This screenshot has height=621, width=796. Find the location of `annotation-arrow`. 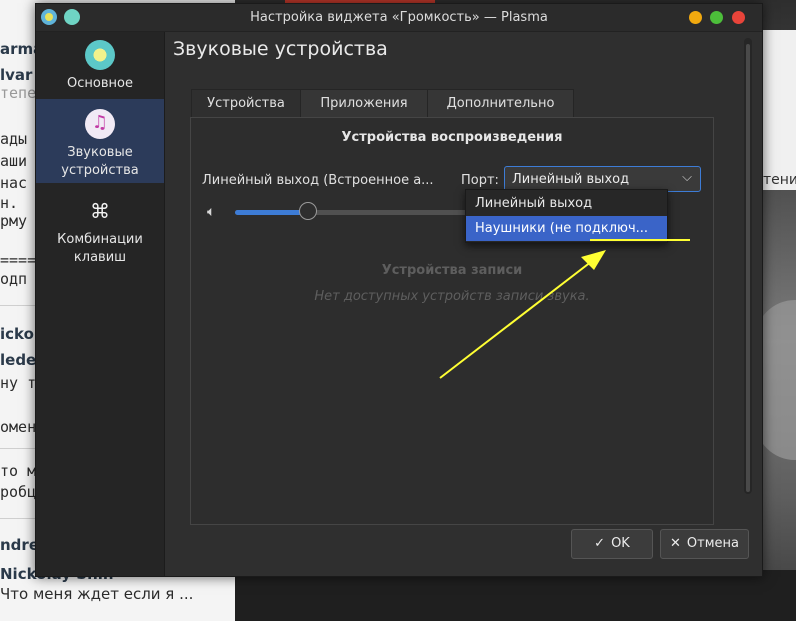

annotation-arrow is located at coordinates (522, 314).